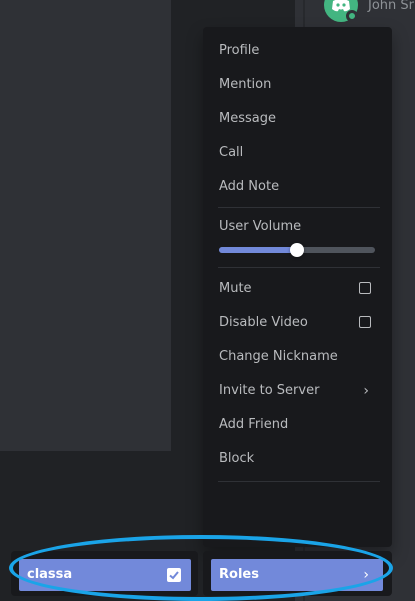 Image resolution: width=415 pixels, height=601 pixels. I want to click on menu-item-label: Add Friend, so click(254, 424).